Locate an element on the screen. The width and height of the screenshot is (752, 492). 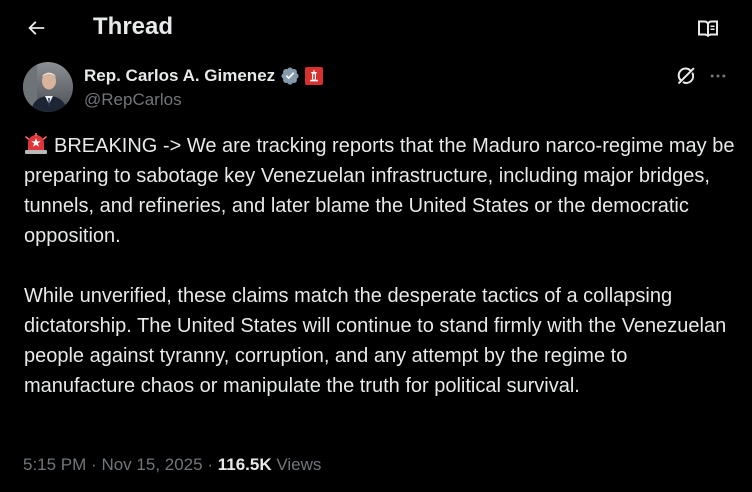
police-siren-icon is located at coordinates (36, 143).